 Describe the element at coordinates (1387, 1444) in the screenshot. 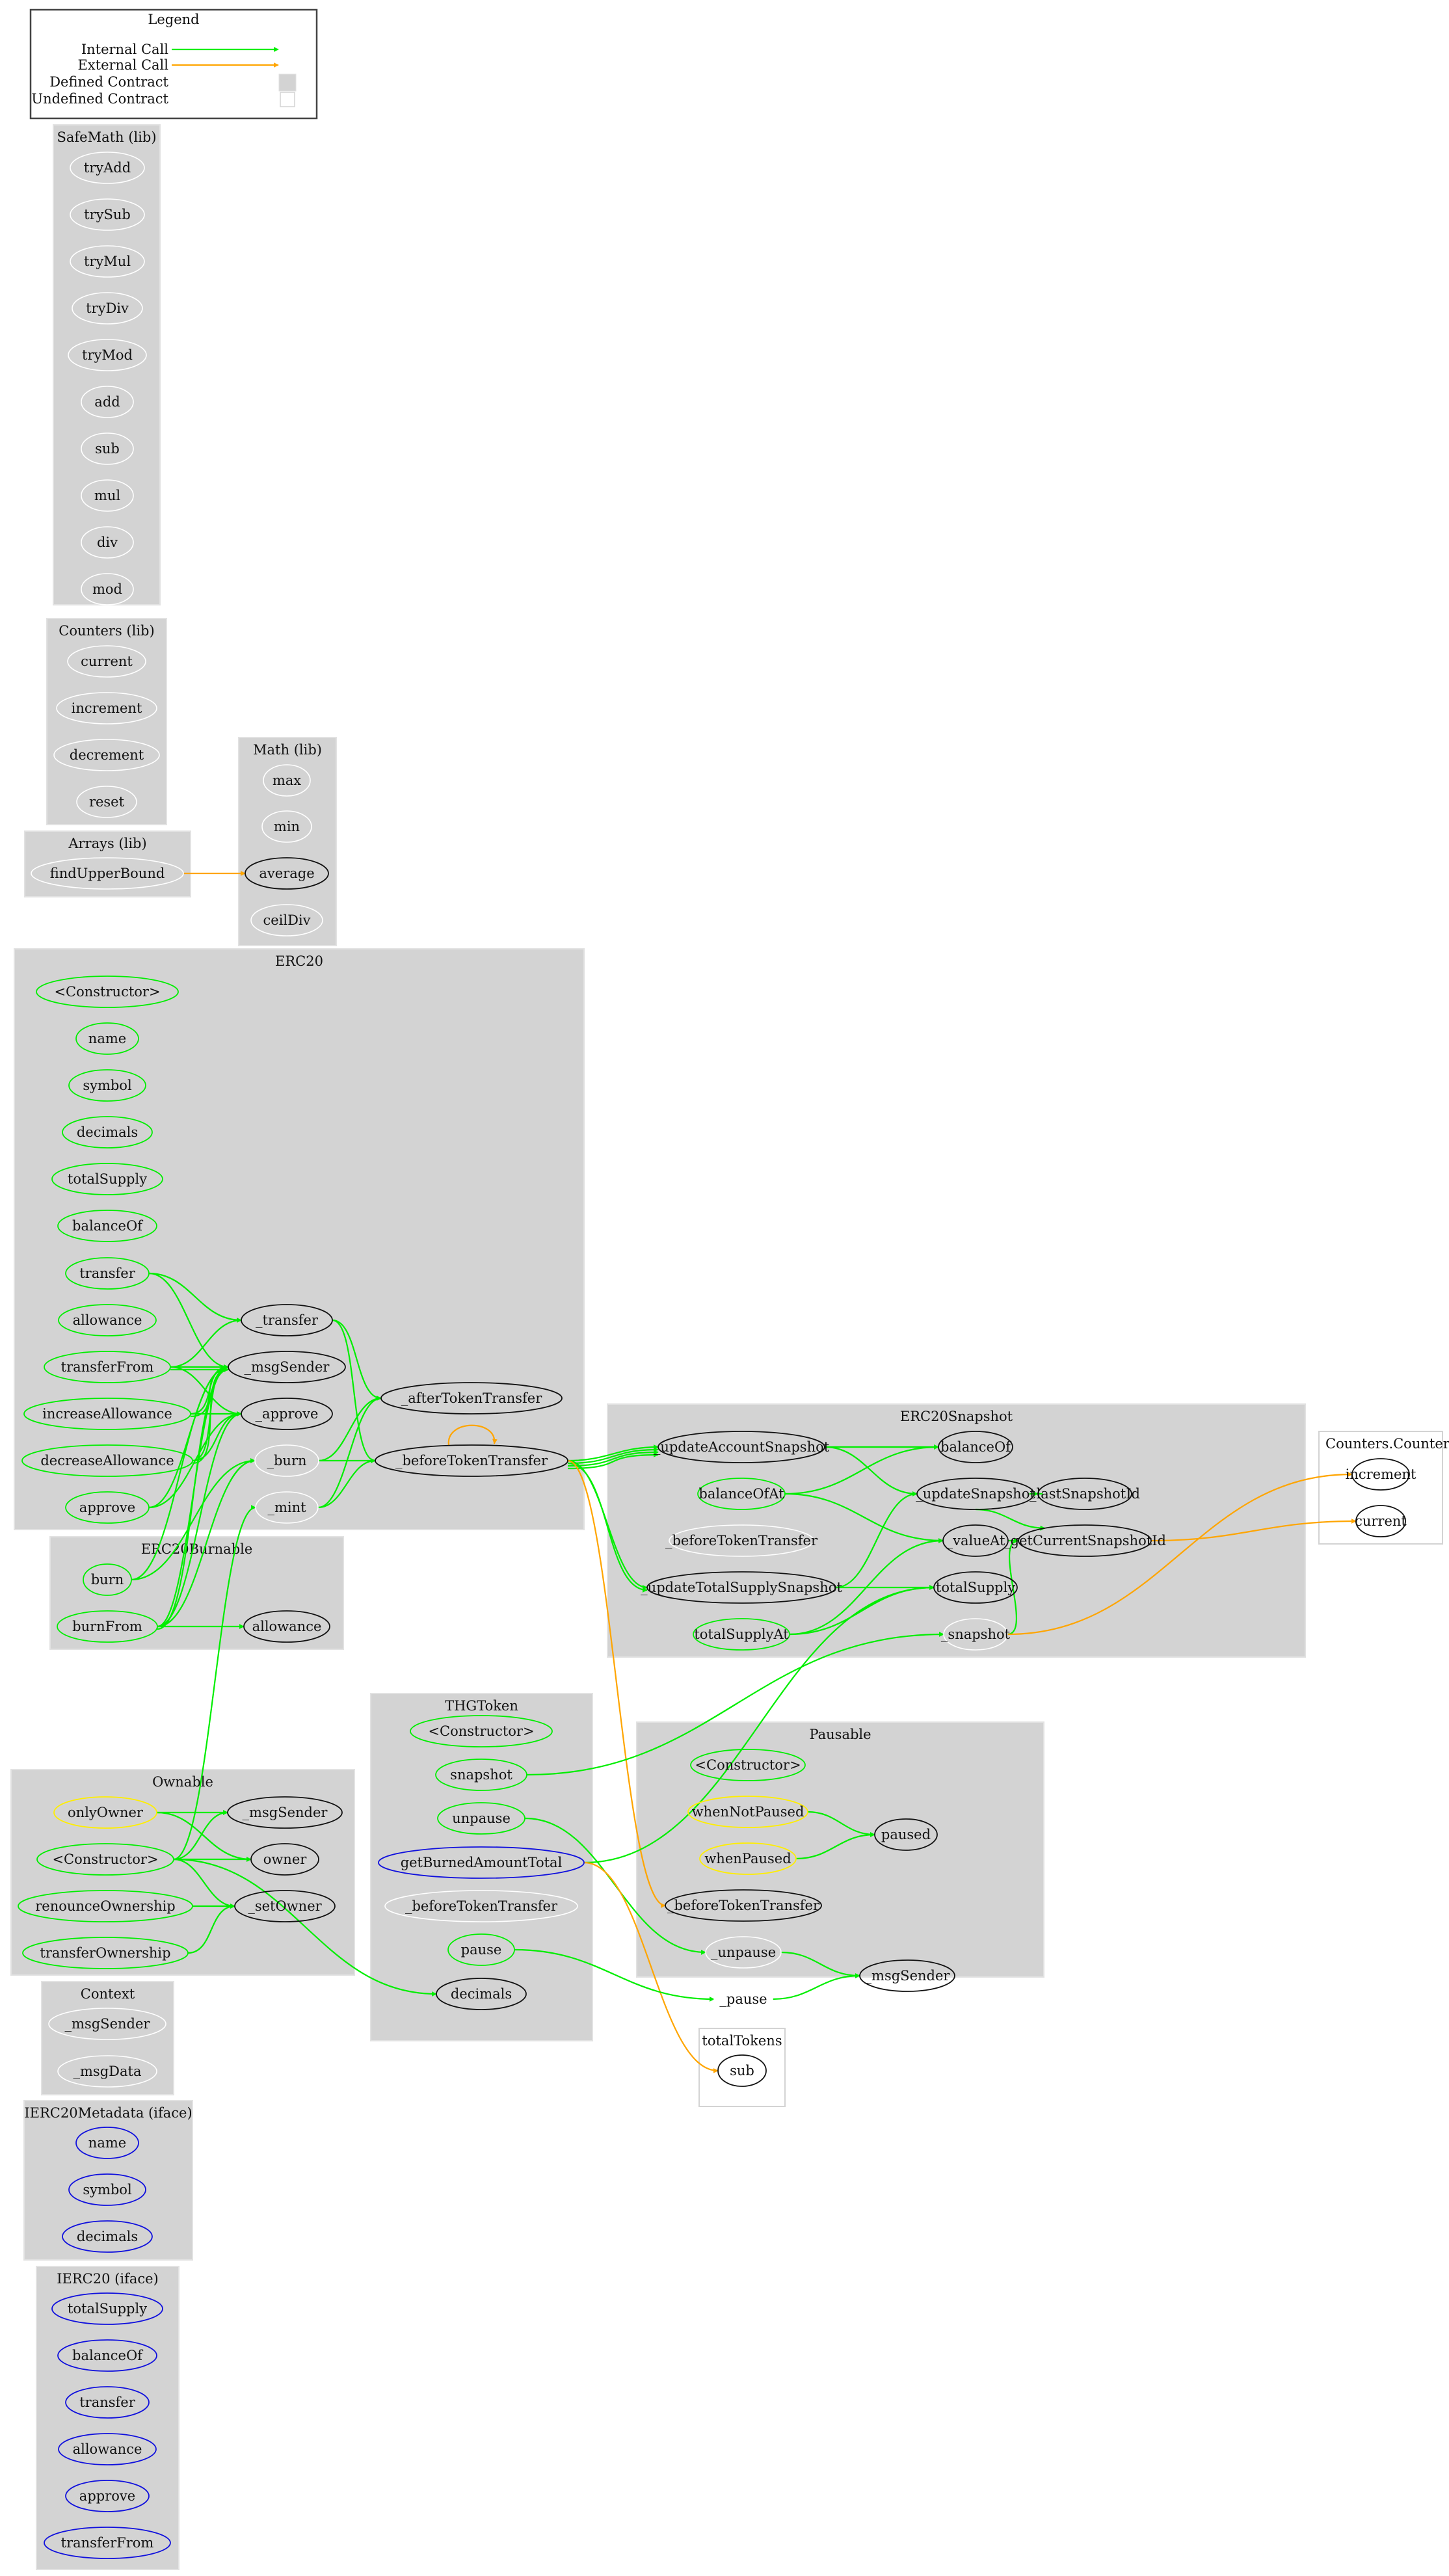

I see `cluster-title: Counters.Counter` at that location.